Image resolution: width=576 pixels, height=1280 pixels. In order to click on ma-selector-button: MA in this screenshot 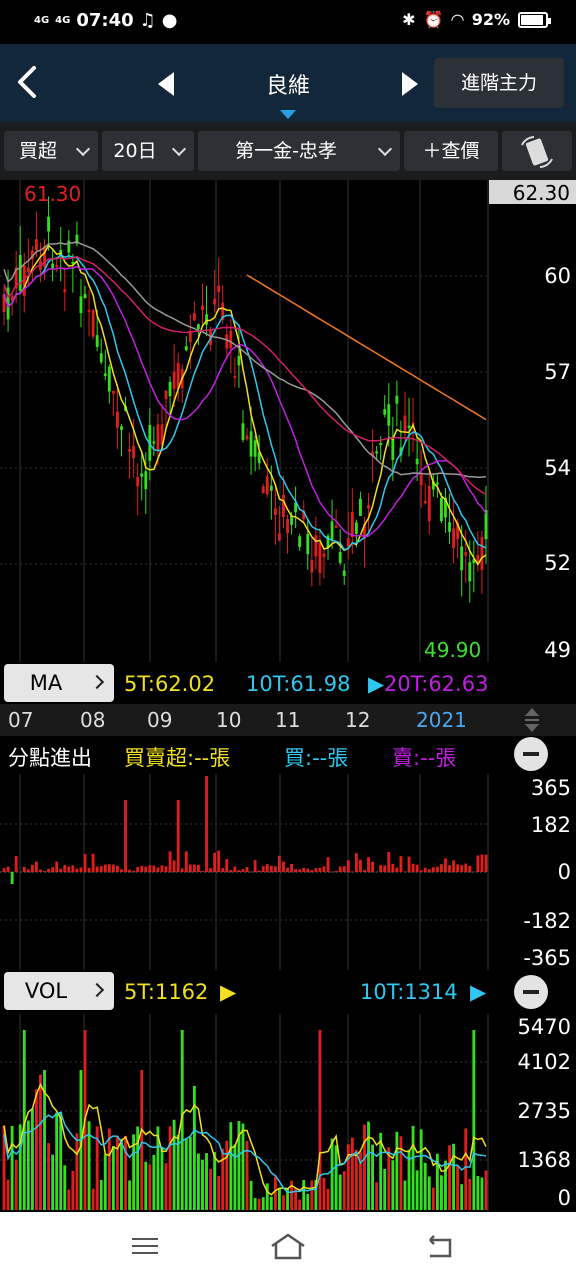, I will do `click(59, 683)`.